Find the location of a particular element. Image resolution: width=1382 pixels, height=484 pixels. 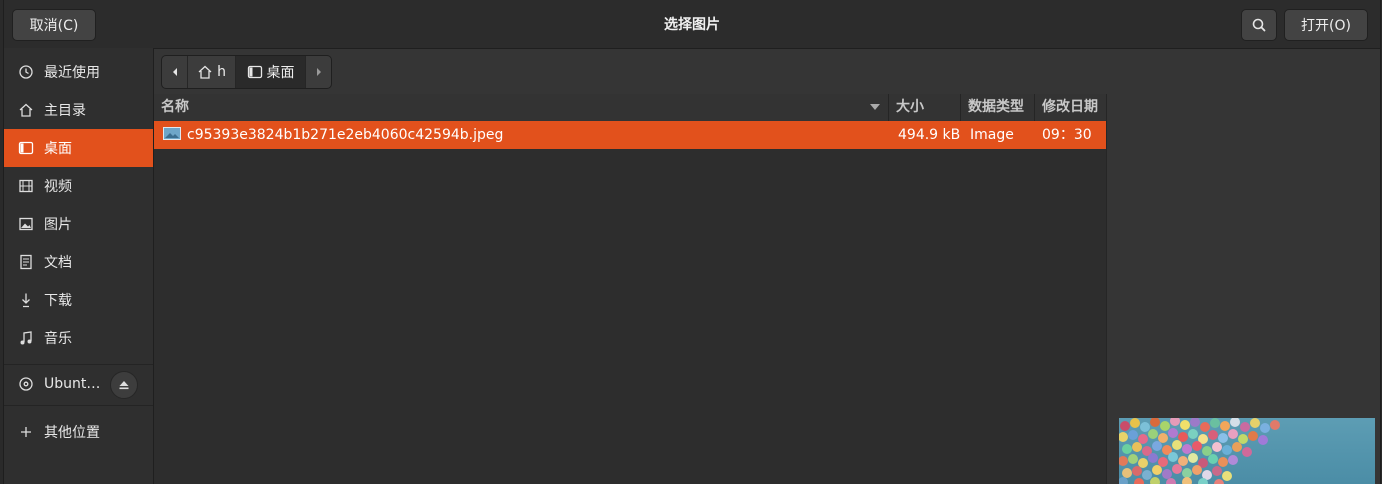

sidebar-item-music: 音乐 is located at coordinates (78, 338).